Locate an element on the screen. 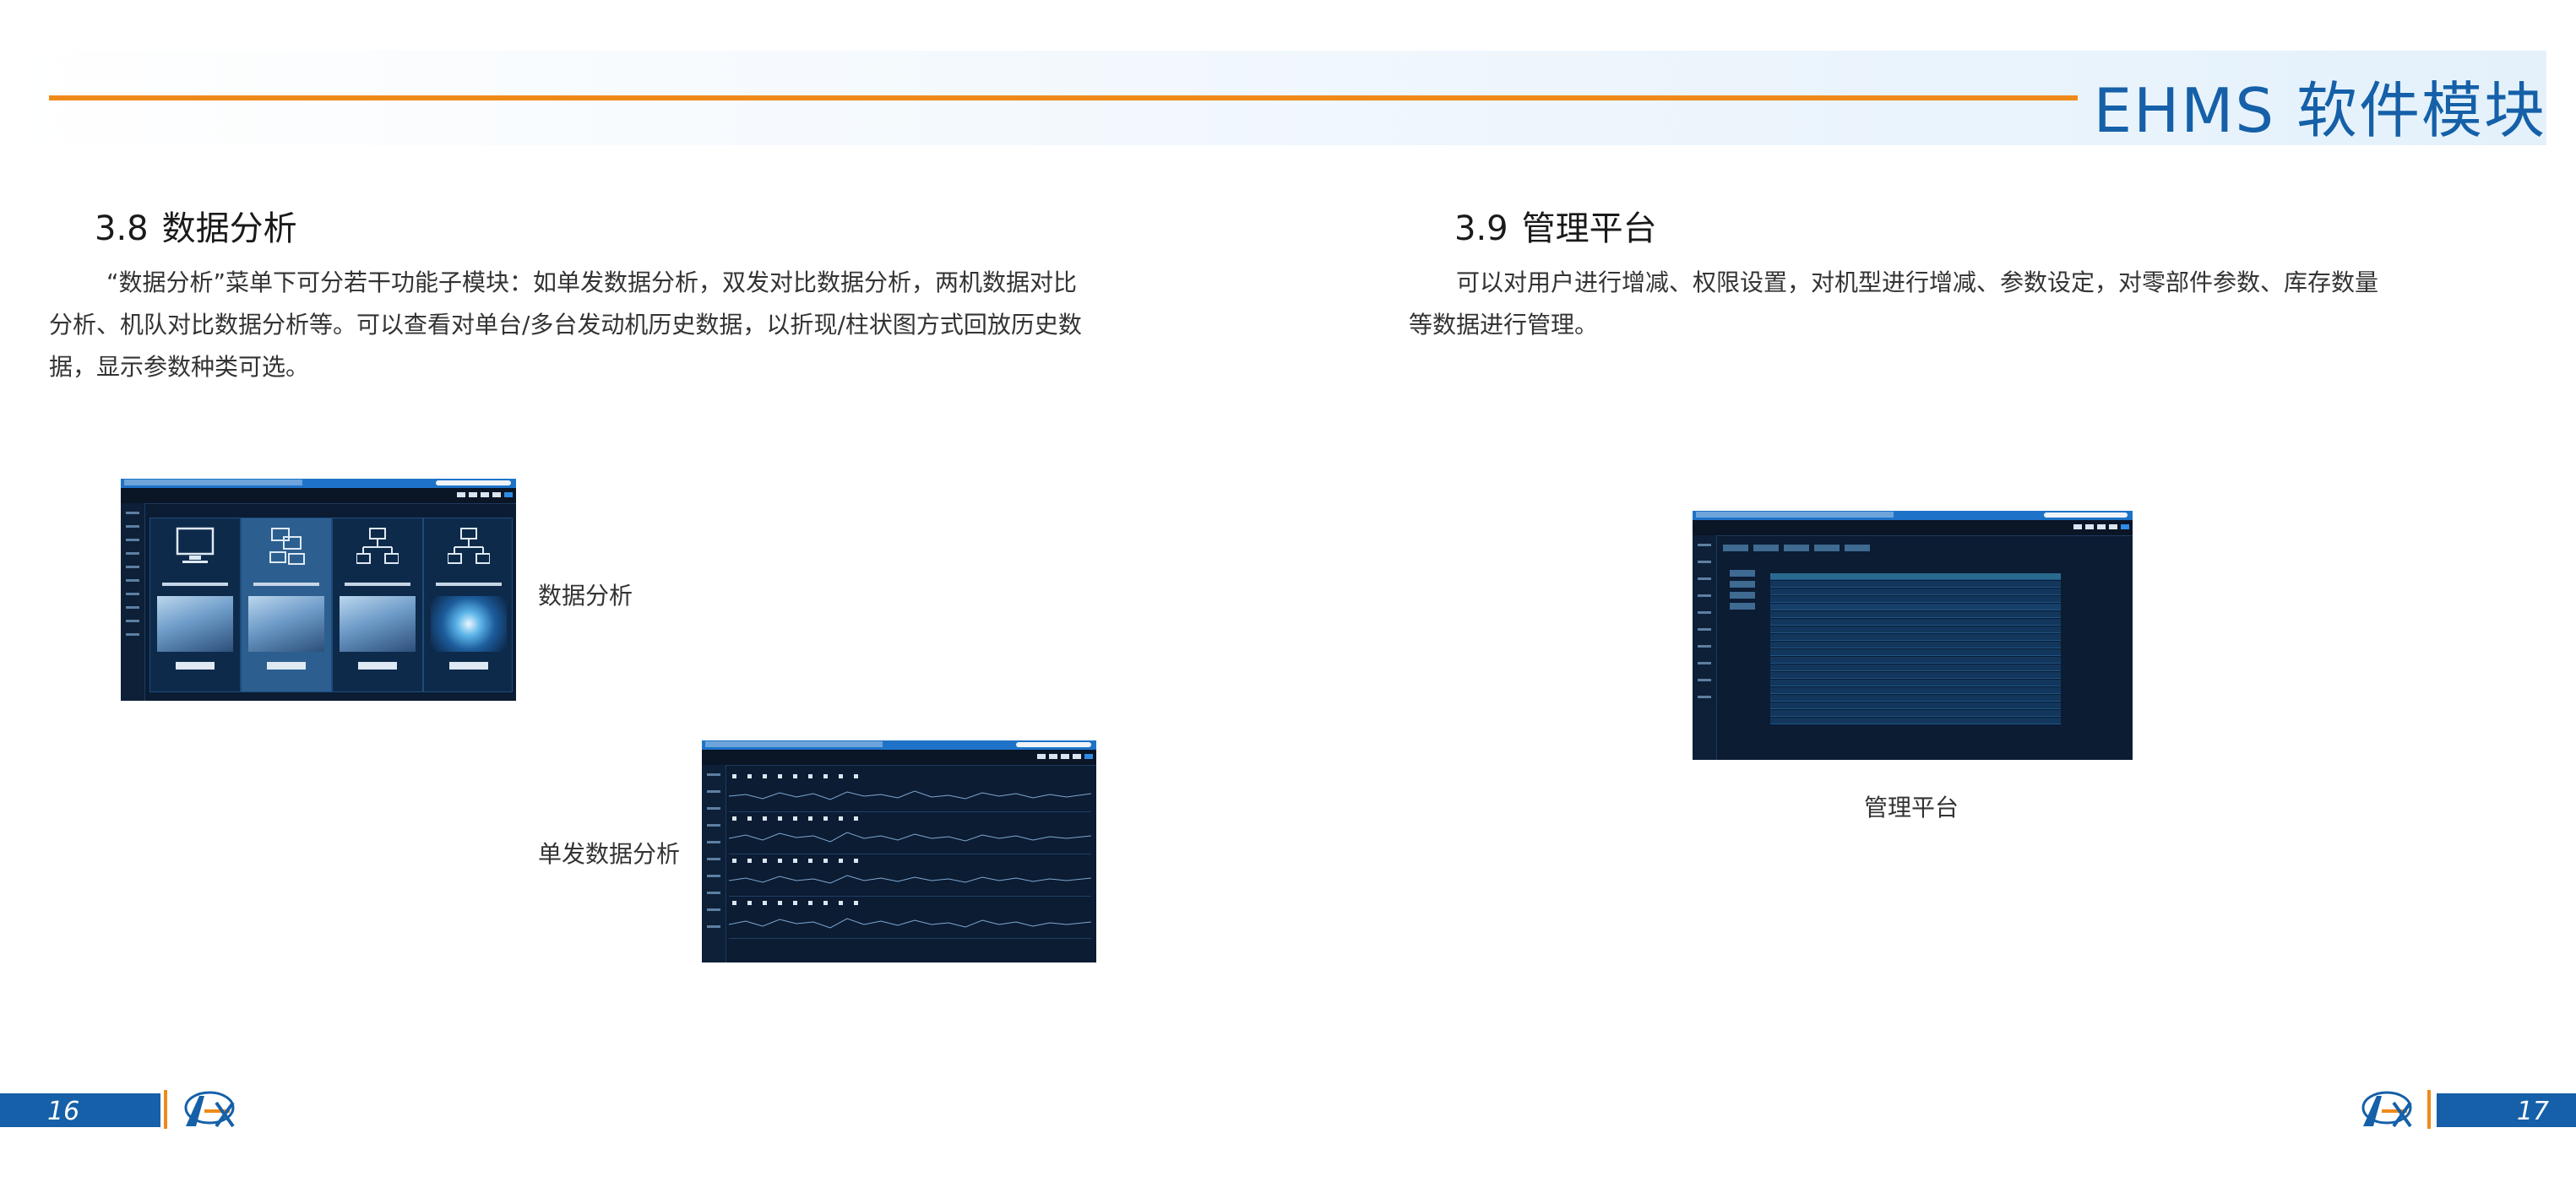  section-title-3-8: 3.8 数据分析 is located at coordinates (196, 226).